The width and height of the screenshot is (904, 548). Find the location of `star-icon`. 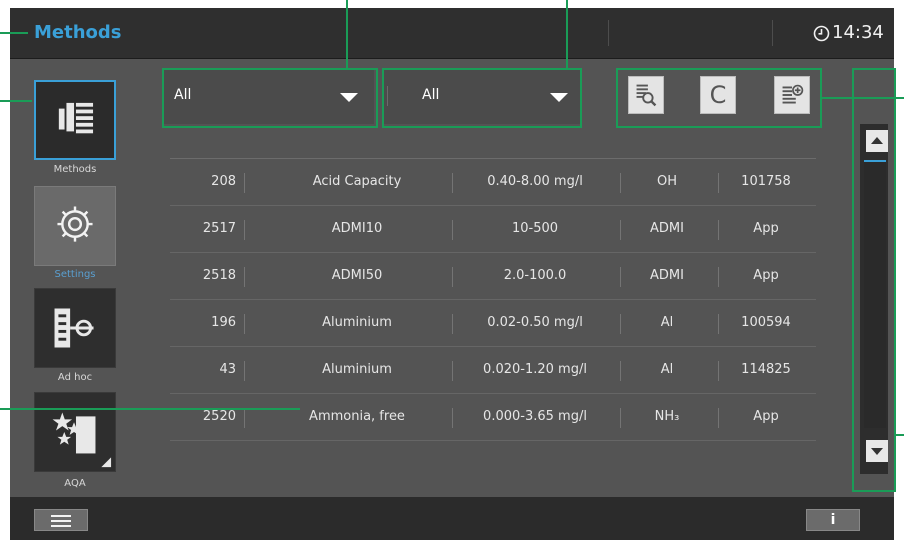

star-icon is located at coordinates (82, 440).